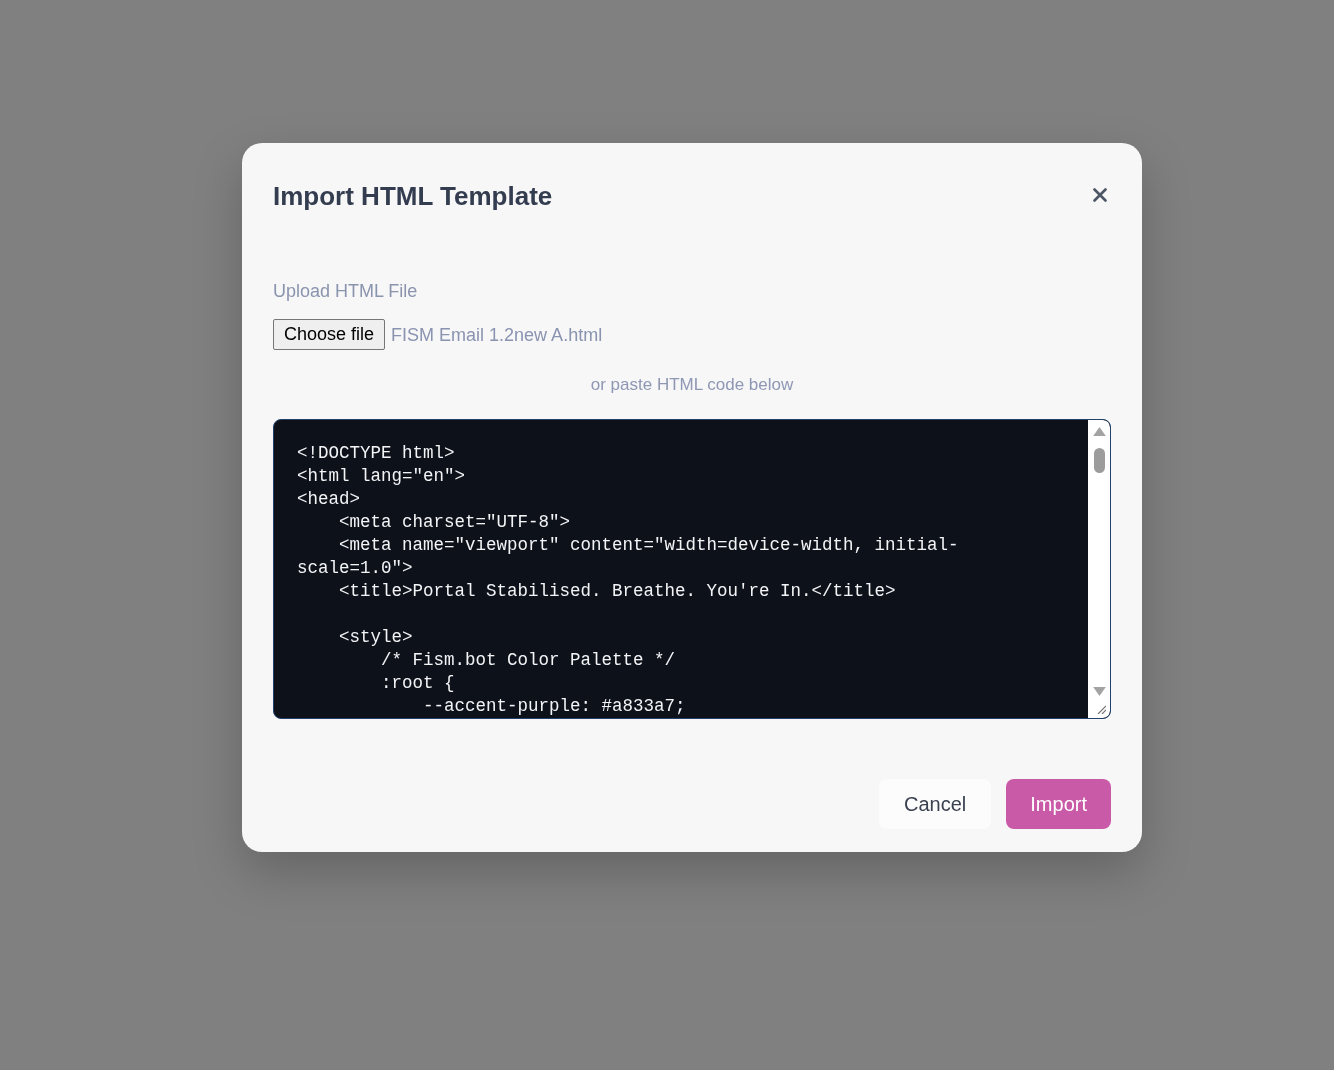  What do you see at coordinates (329, 334) in the screenshot?
I see `choose-file-button: Choose file` at bounding box center [329, 334].